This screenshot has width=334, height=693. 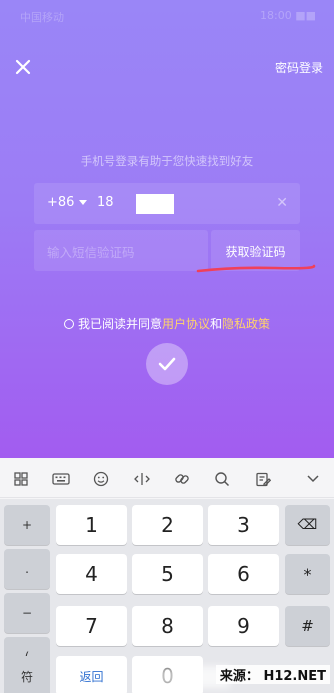 I want to click on status-bar: 中国移动 18:00 ■■, so click(x=167, y=15).